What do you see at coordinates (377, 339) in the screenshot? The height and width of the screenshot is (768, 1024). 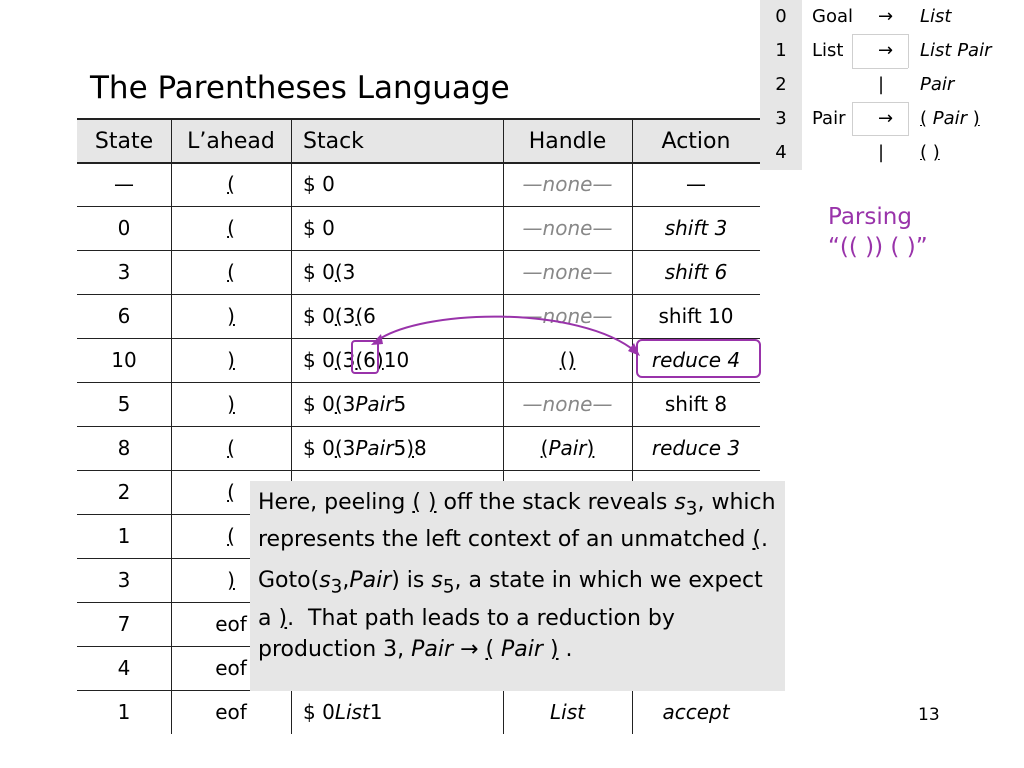 I see `goto-arrow-head-left` at bounding box center [377, 339].